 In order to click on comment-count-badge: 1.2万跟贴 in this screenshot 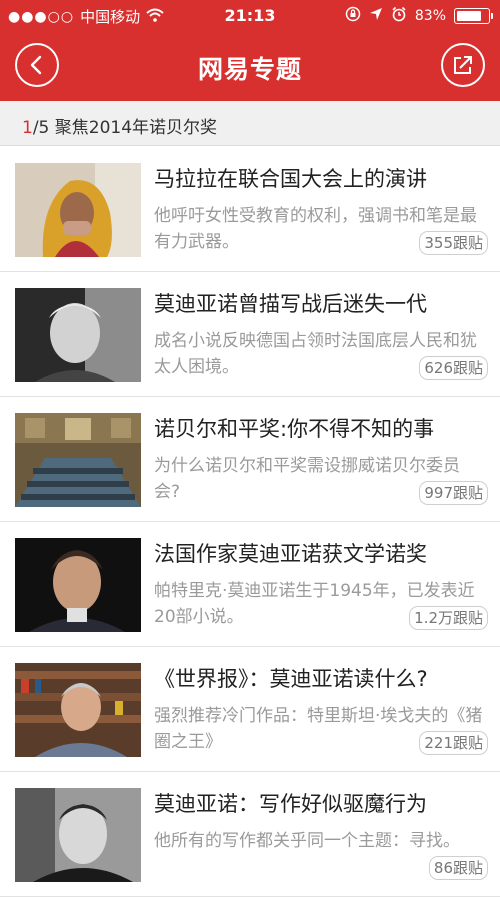, I will do `click(448, 618)`.